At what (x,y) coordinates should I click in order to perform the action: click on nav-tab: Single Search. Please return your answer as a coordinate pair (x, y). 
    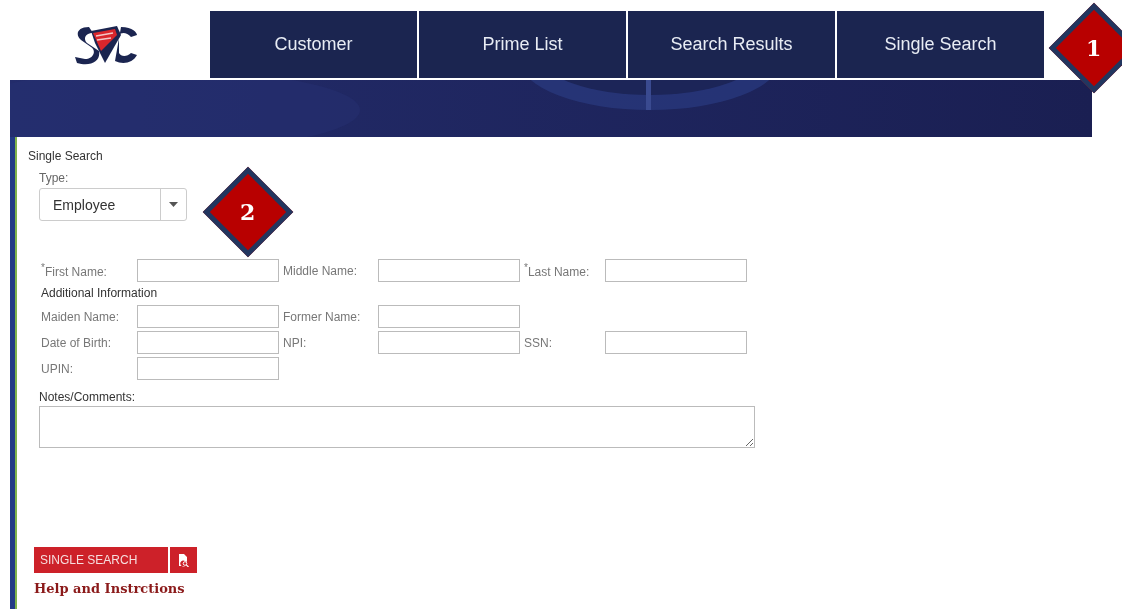
    Looking at the image, I should click on (940, 44).